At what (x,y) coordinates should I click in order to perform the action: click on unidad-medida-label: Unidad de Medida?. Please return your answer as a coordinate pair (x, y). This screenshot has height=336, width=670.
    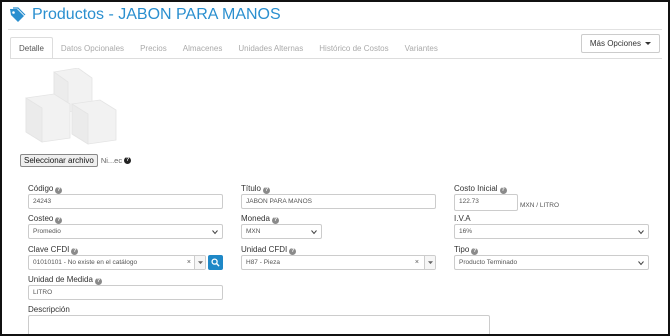
    Looking at the image, I should click on (65, 280).